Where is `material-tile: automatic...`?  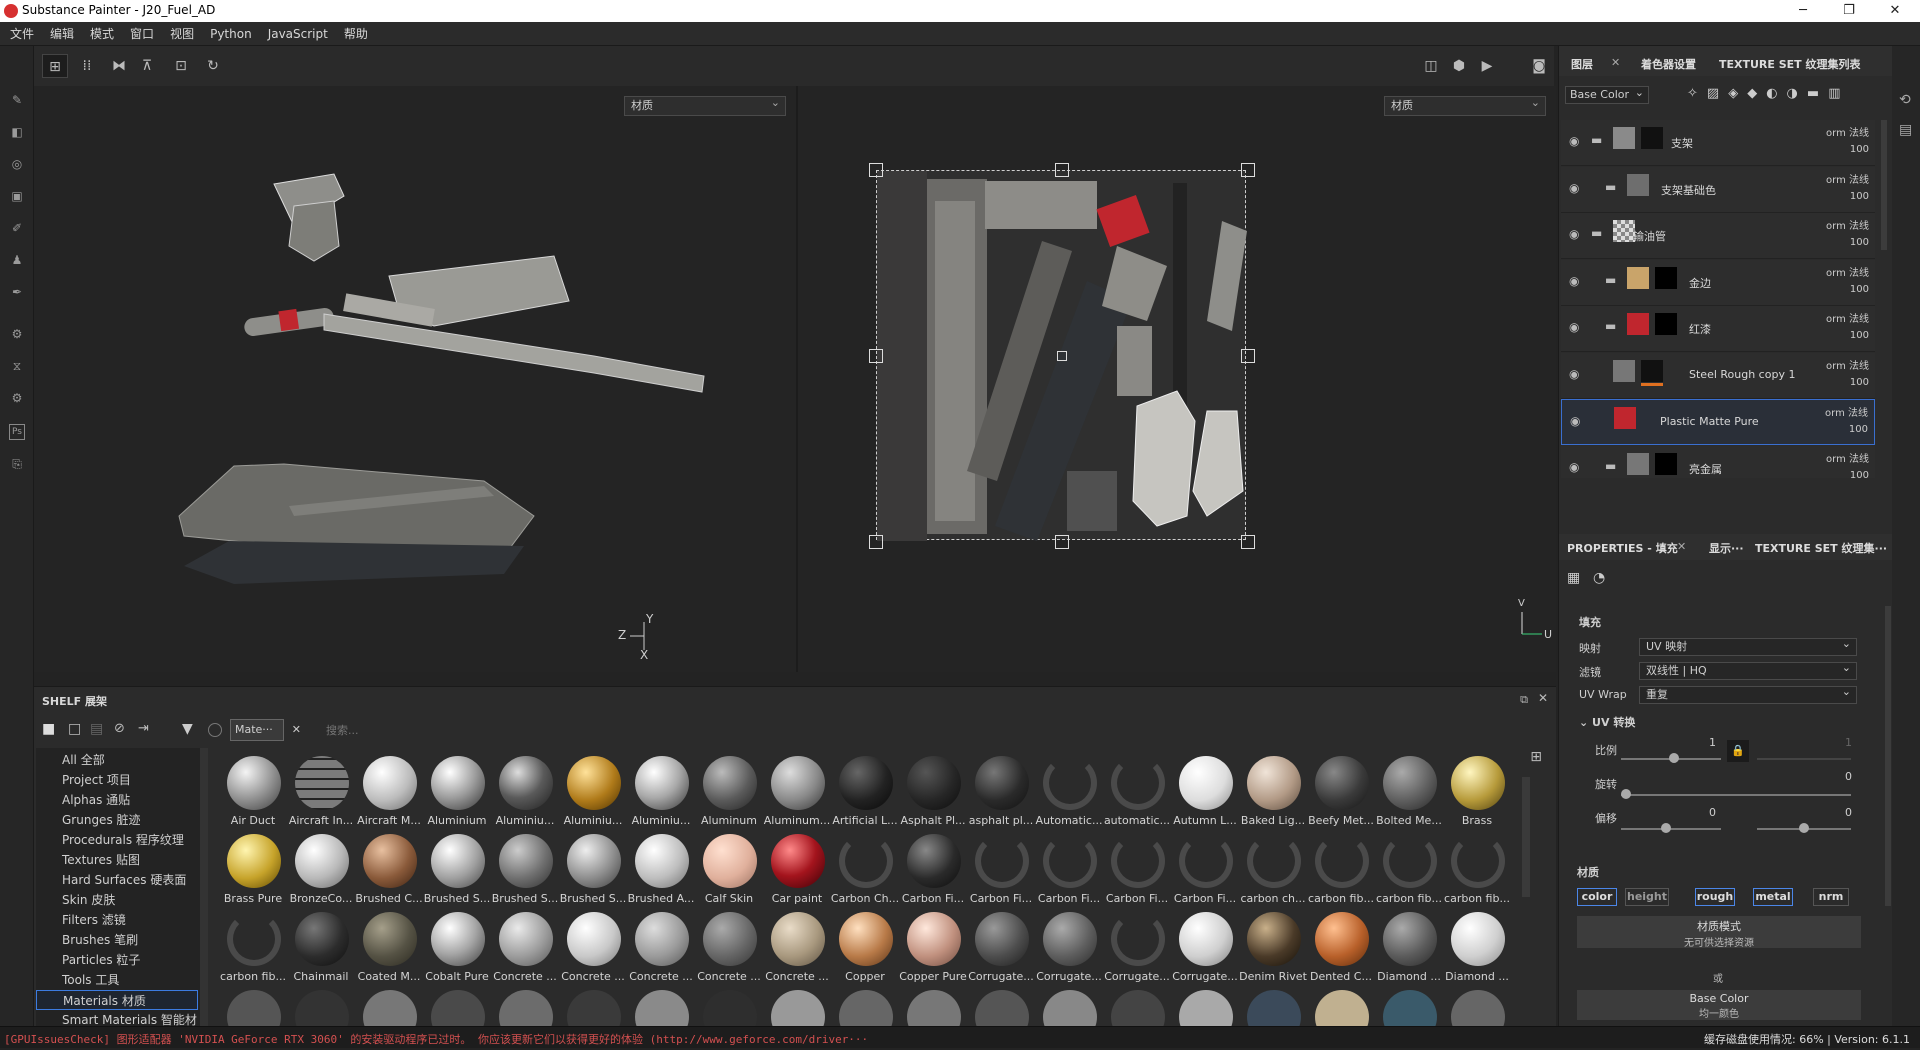
material-tile: automatic... is located at coordinates (1137, 791).